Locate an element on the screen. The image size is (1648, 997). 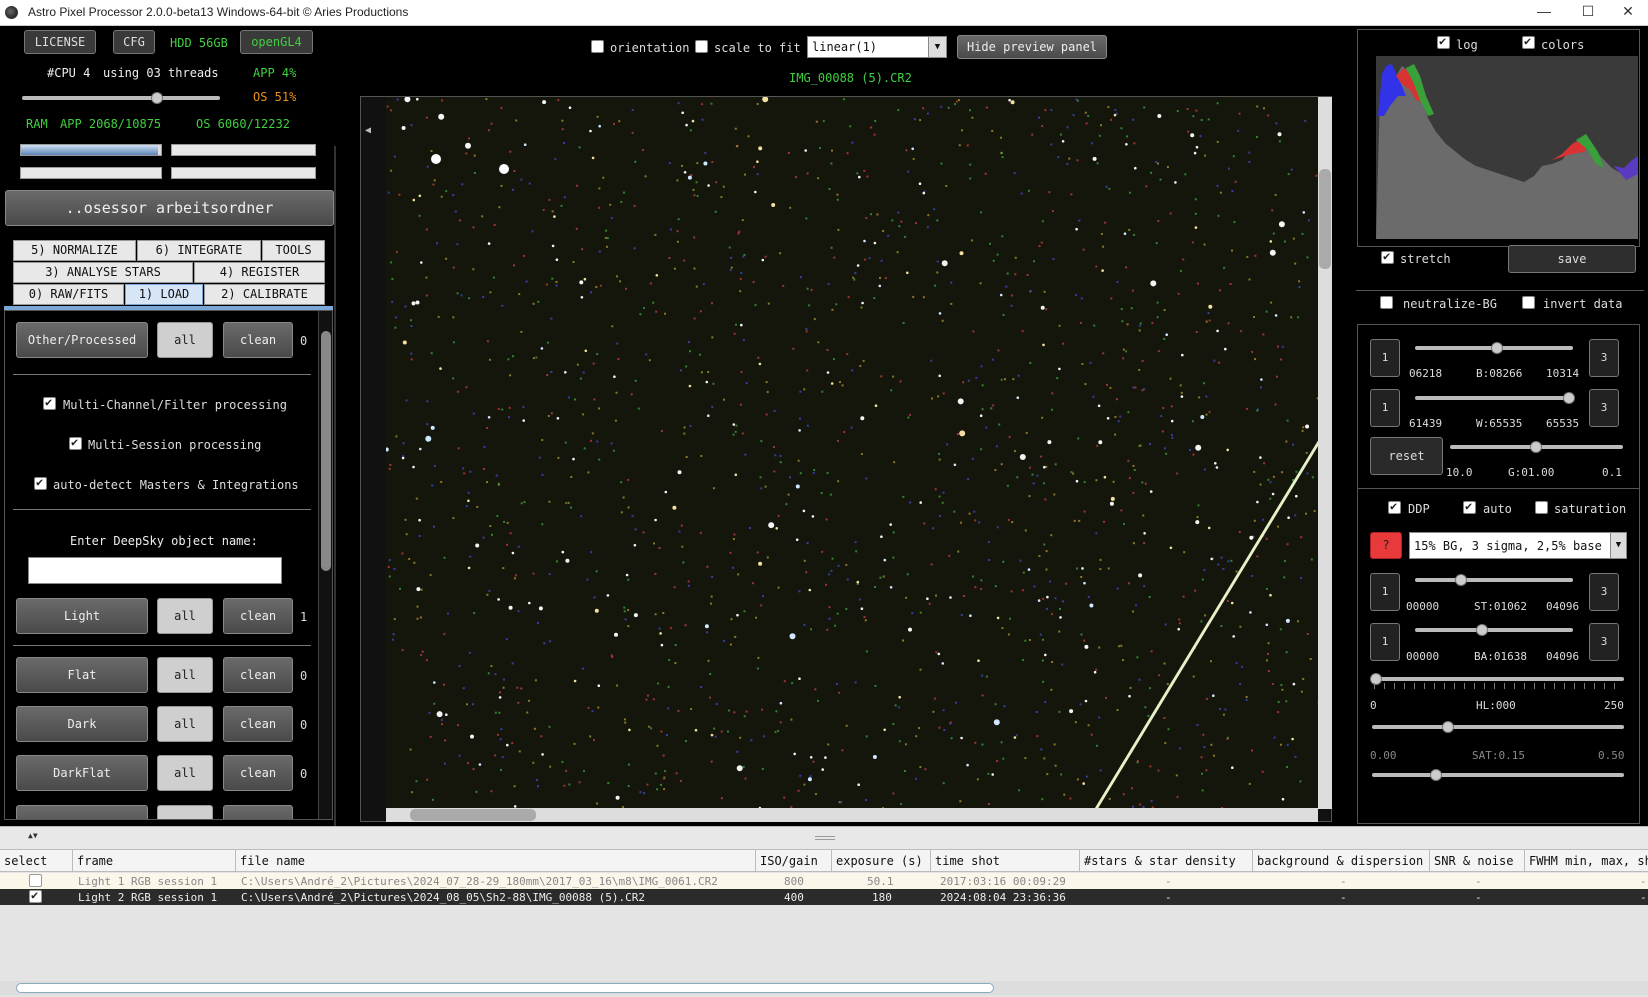
opengl-button: openGL4 is located at coordinates (276, 42).